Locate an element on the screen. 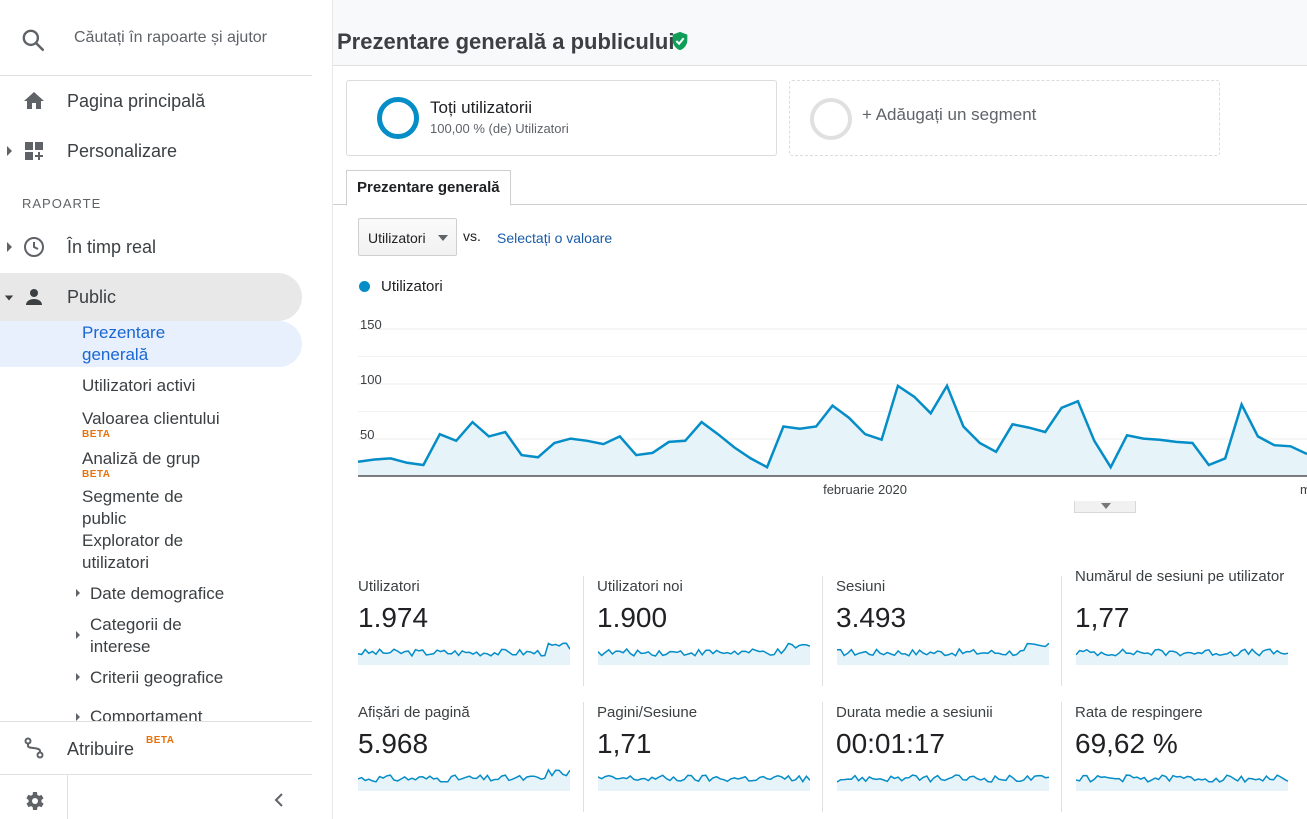 This screenshot has width=1307, height=819. sidebar-footer-row is located at coordinates (156, 796).